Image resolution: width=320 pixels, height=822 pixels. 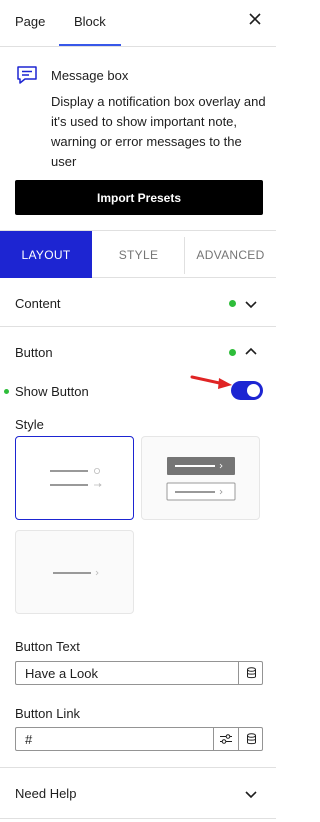 What do you see at coordinates (47, 646) in the screenshot?
I see `button-text-label: Button Text` at bounding box center [47, 646].